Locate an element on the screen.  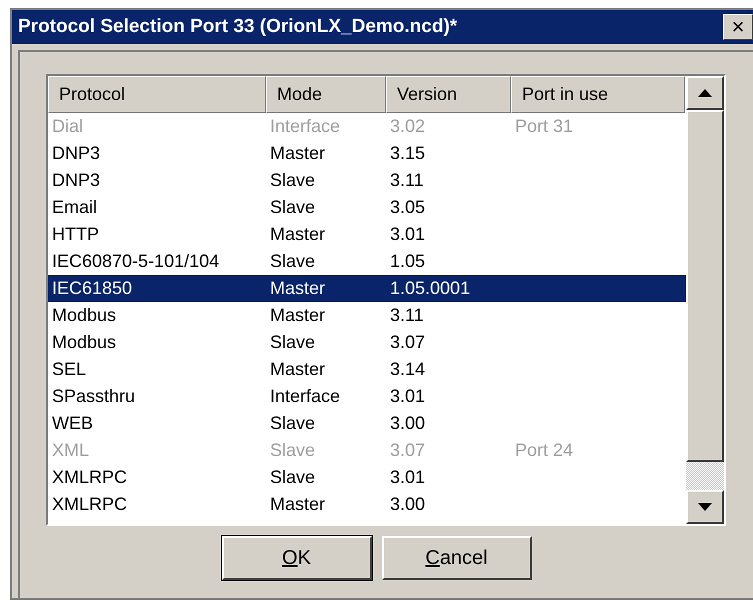
list-row: IEC61850 Master 1.05.0001 is located at coordinates (367, 288).